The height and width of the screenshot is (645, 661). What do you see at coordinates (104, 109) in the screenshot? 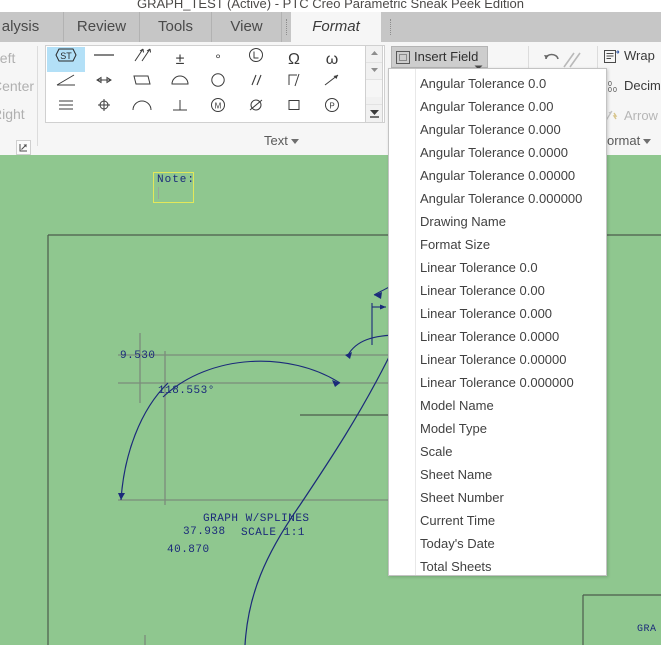
I see `symbol-position` at bounding box center [104, 109].